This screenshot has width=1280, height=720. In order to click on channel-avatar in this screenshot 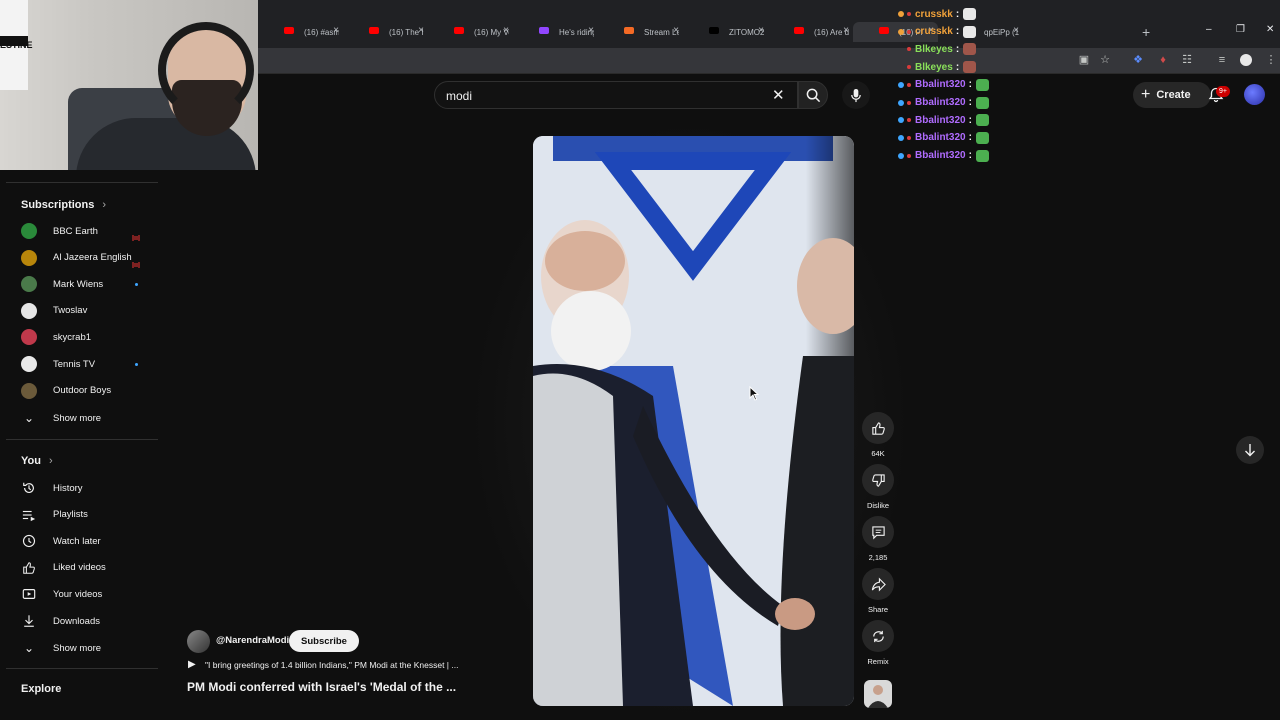, I will do `click(198, 641)`.